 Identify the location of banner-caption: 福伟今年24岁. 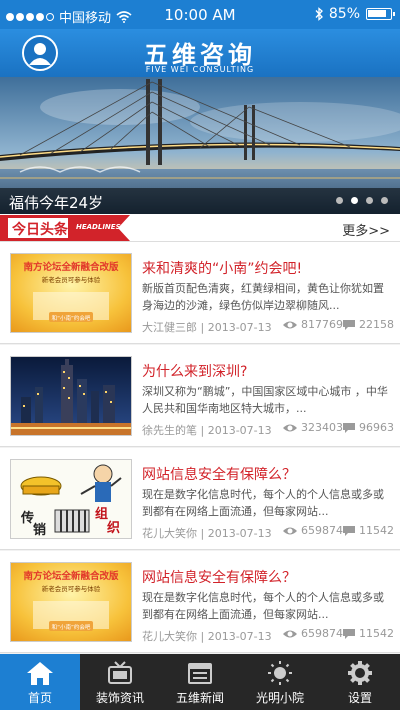
(56, 203).